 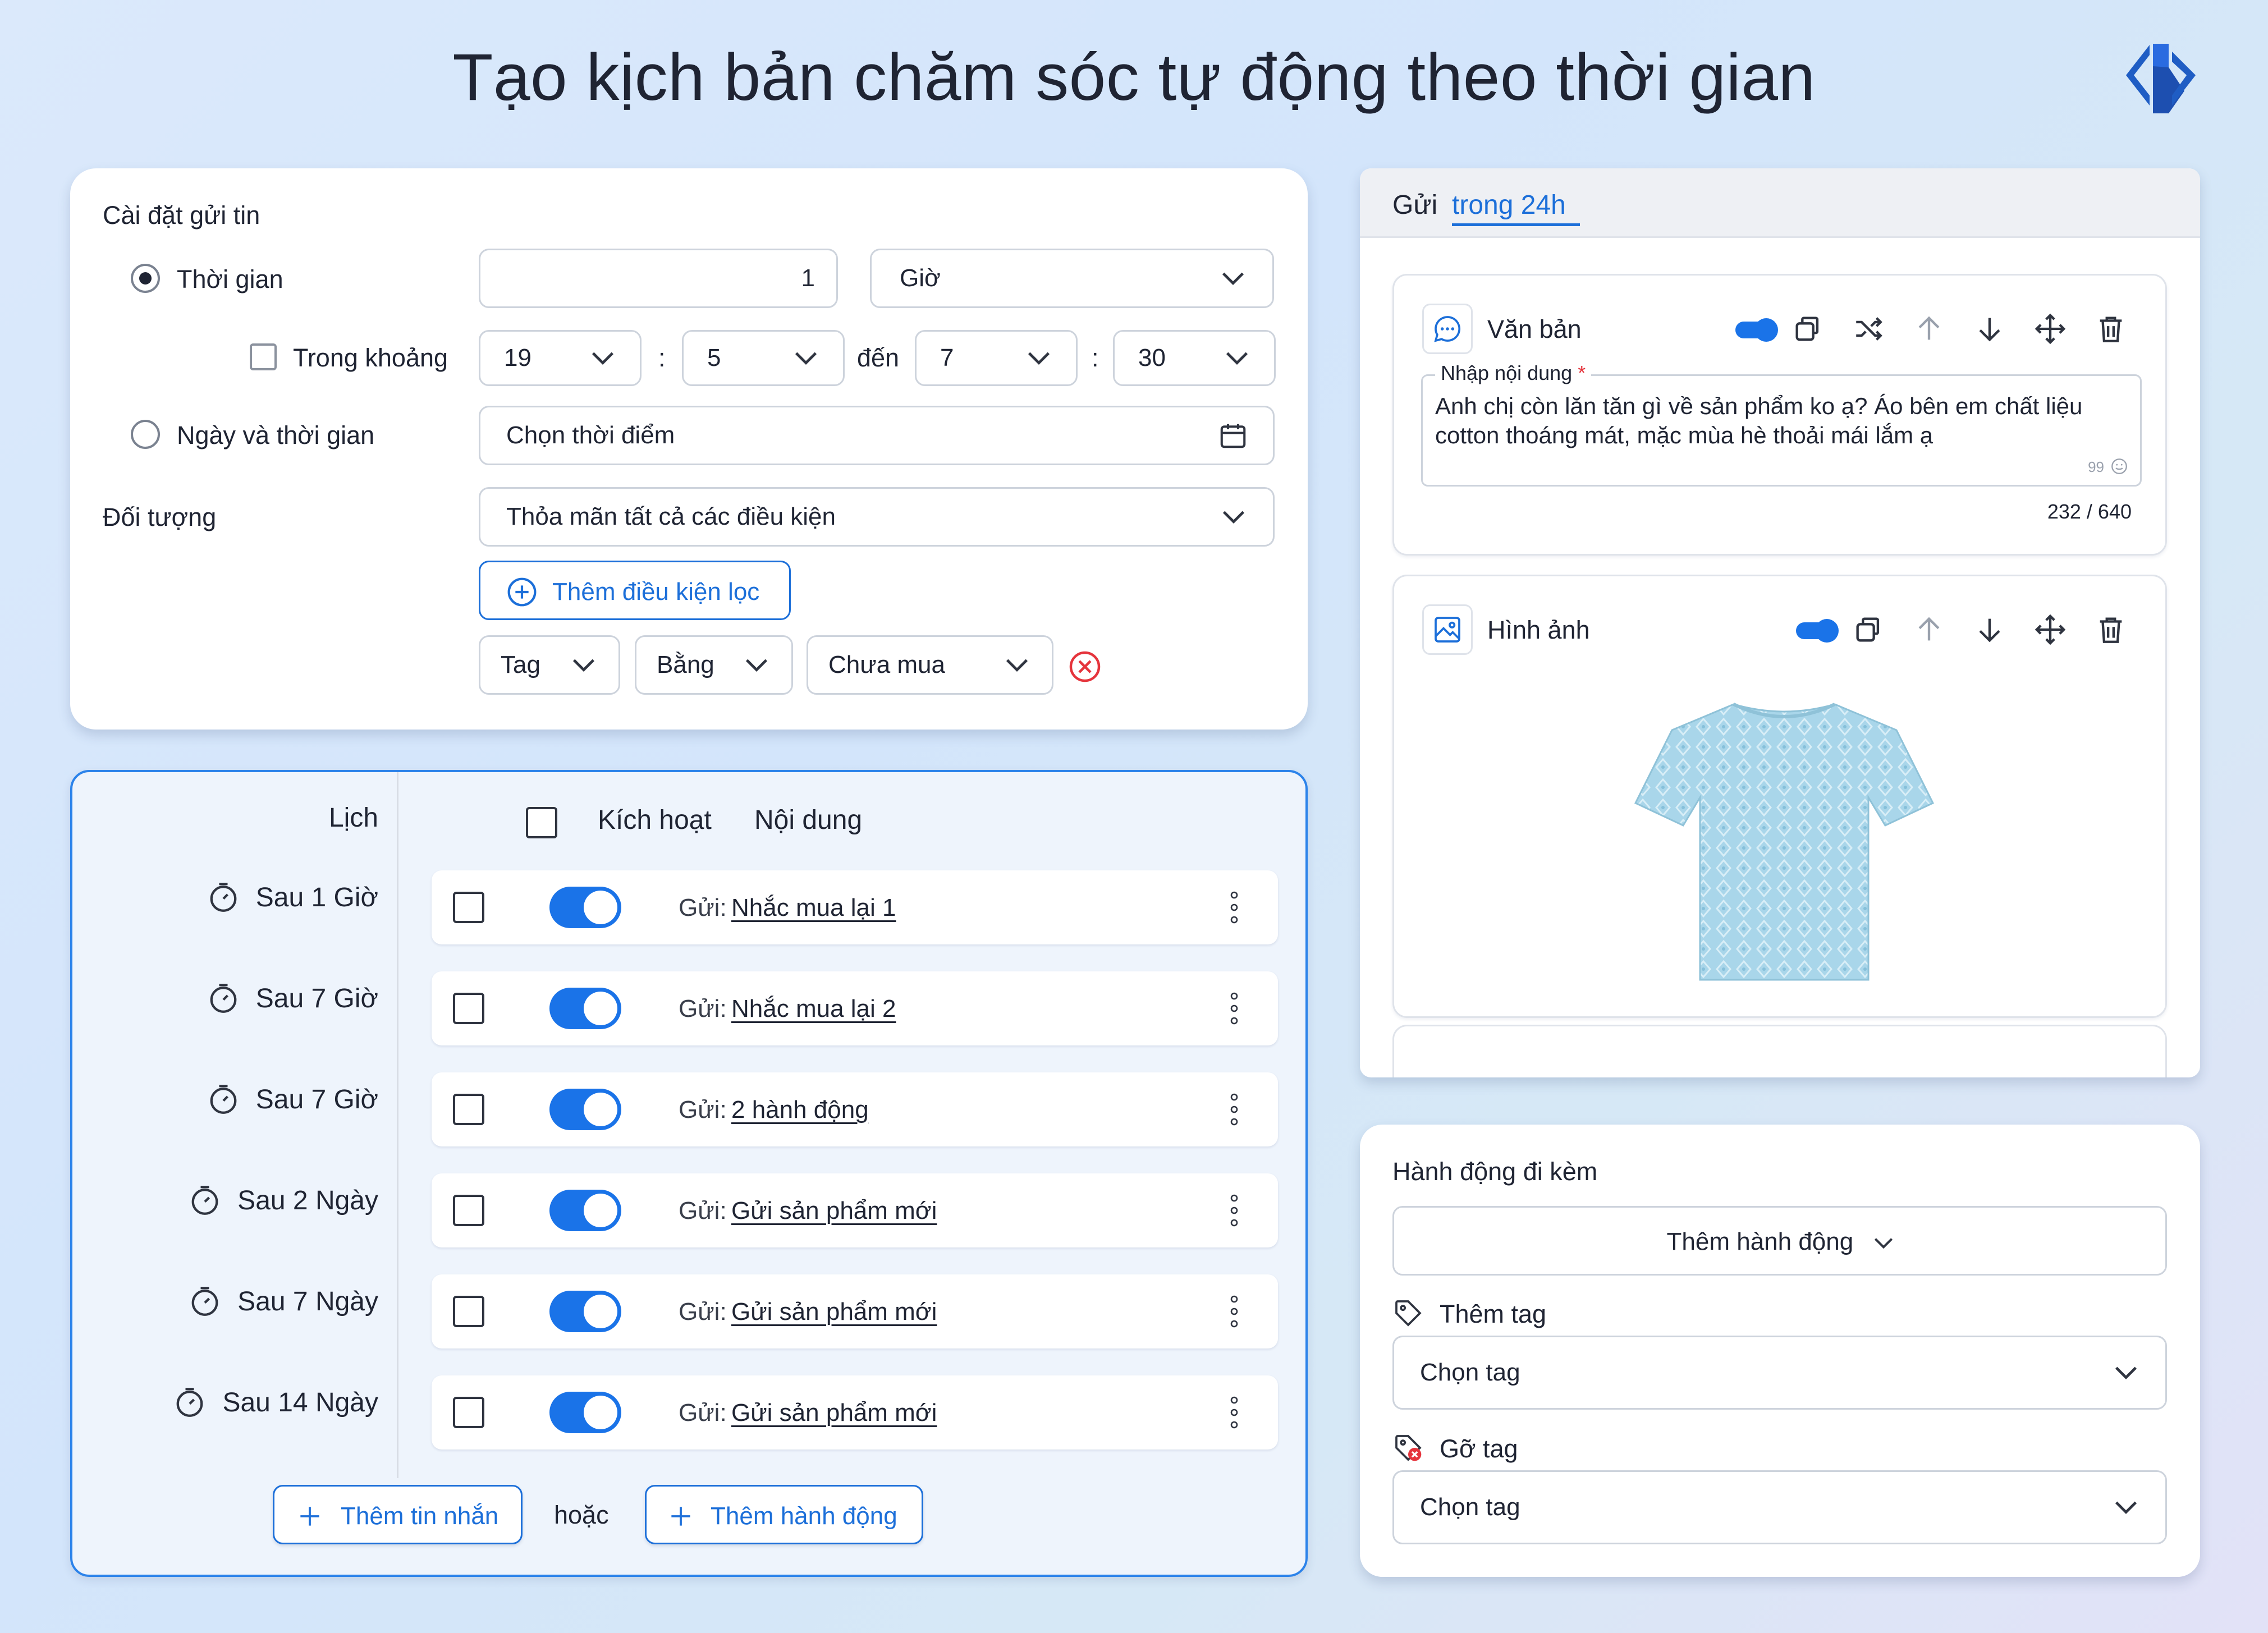 I want to click on emoji-icon, so click(x=2120, y=466).